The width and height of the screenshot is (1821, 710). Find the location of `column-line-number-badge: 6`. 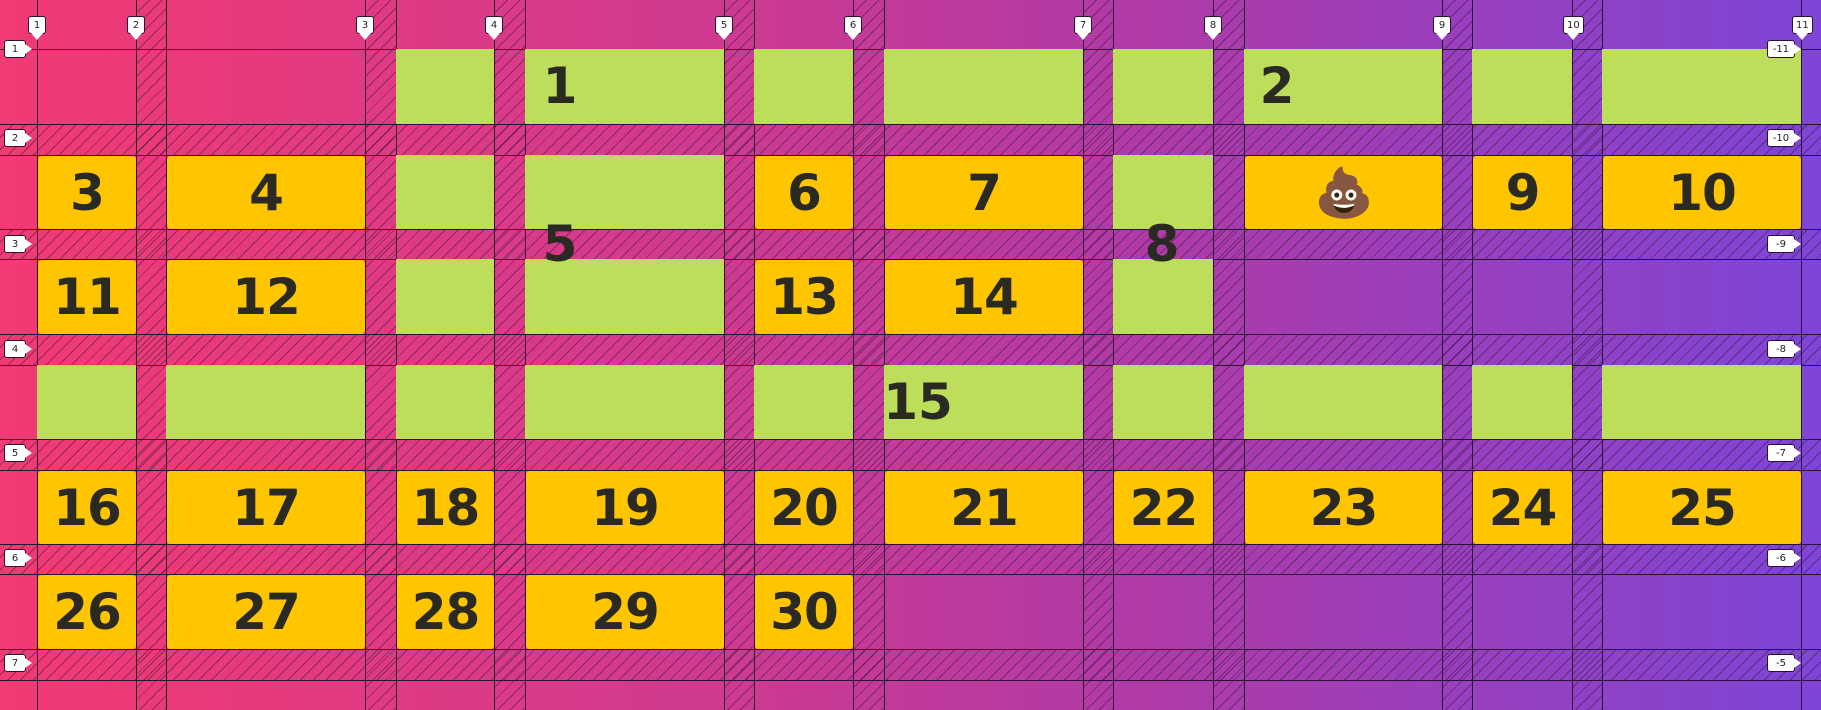

column-line-number-badge: 6 is located at coordinates (853, 28).